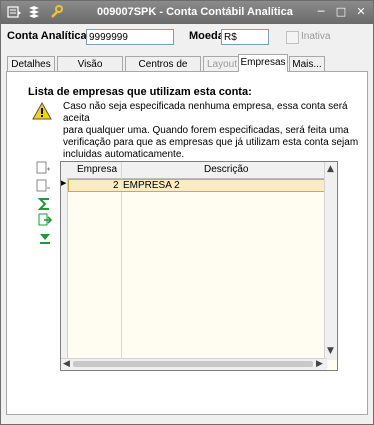 This screenshot has height=425, width=374. I want to click on inativa-label: Inativa, so click(316, 36).